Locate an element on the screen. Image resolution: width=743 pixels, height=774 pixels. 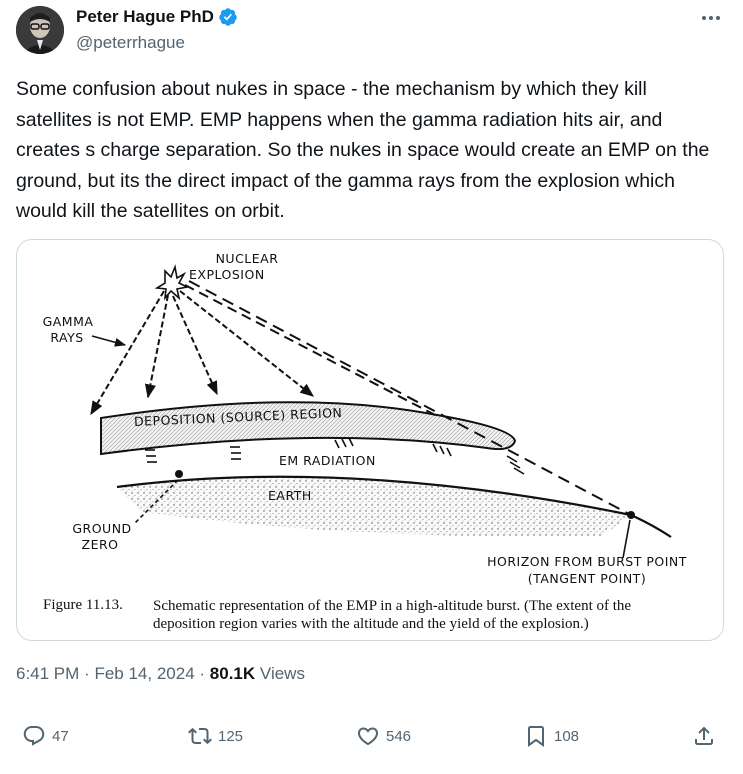
like-button: 546 is located at coordinates (383, 736).